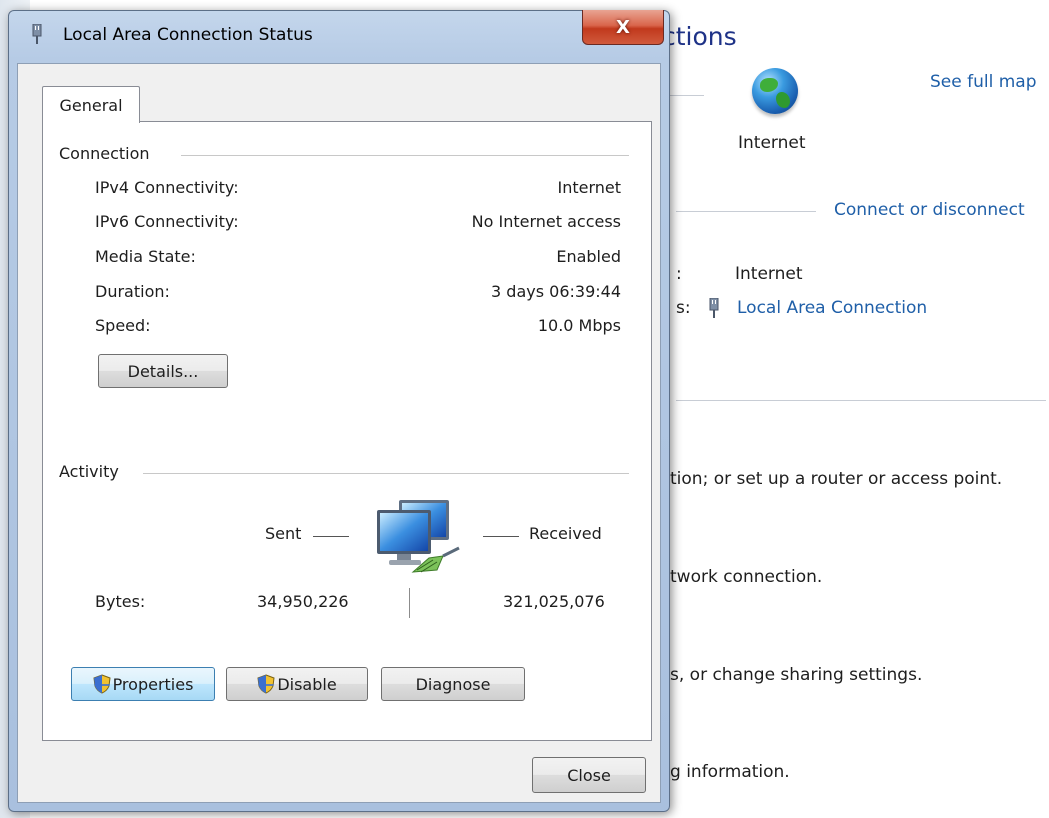 Image resolution: width=1049 pixels, height=818 pixels. What do you see at coordinates (769, 274) in the screenshot?
I see `access-type-value: Internet` at bounding box center [769, 274].